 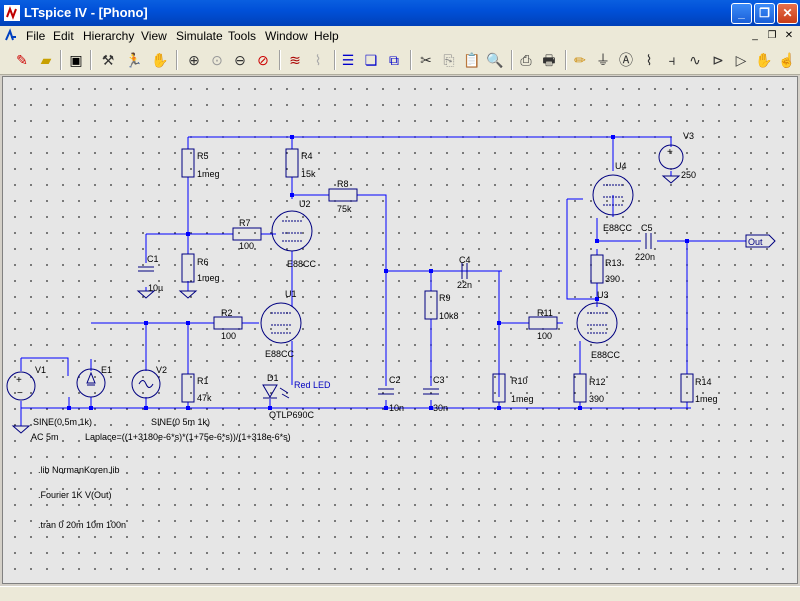 I want to click on draw-wire-icon: ✏, so click(x=580, y=60).